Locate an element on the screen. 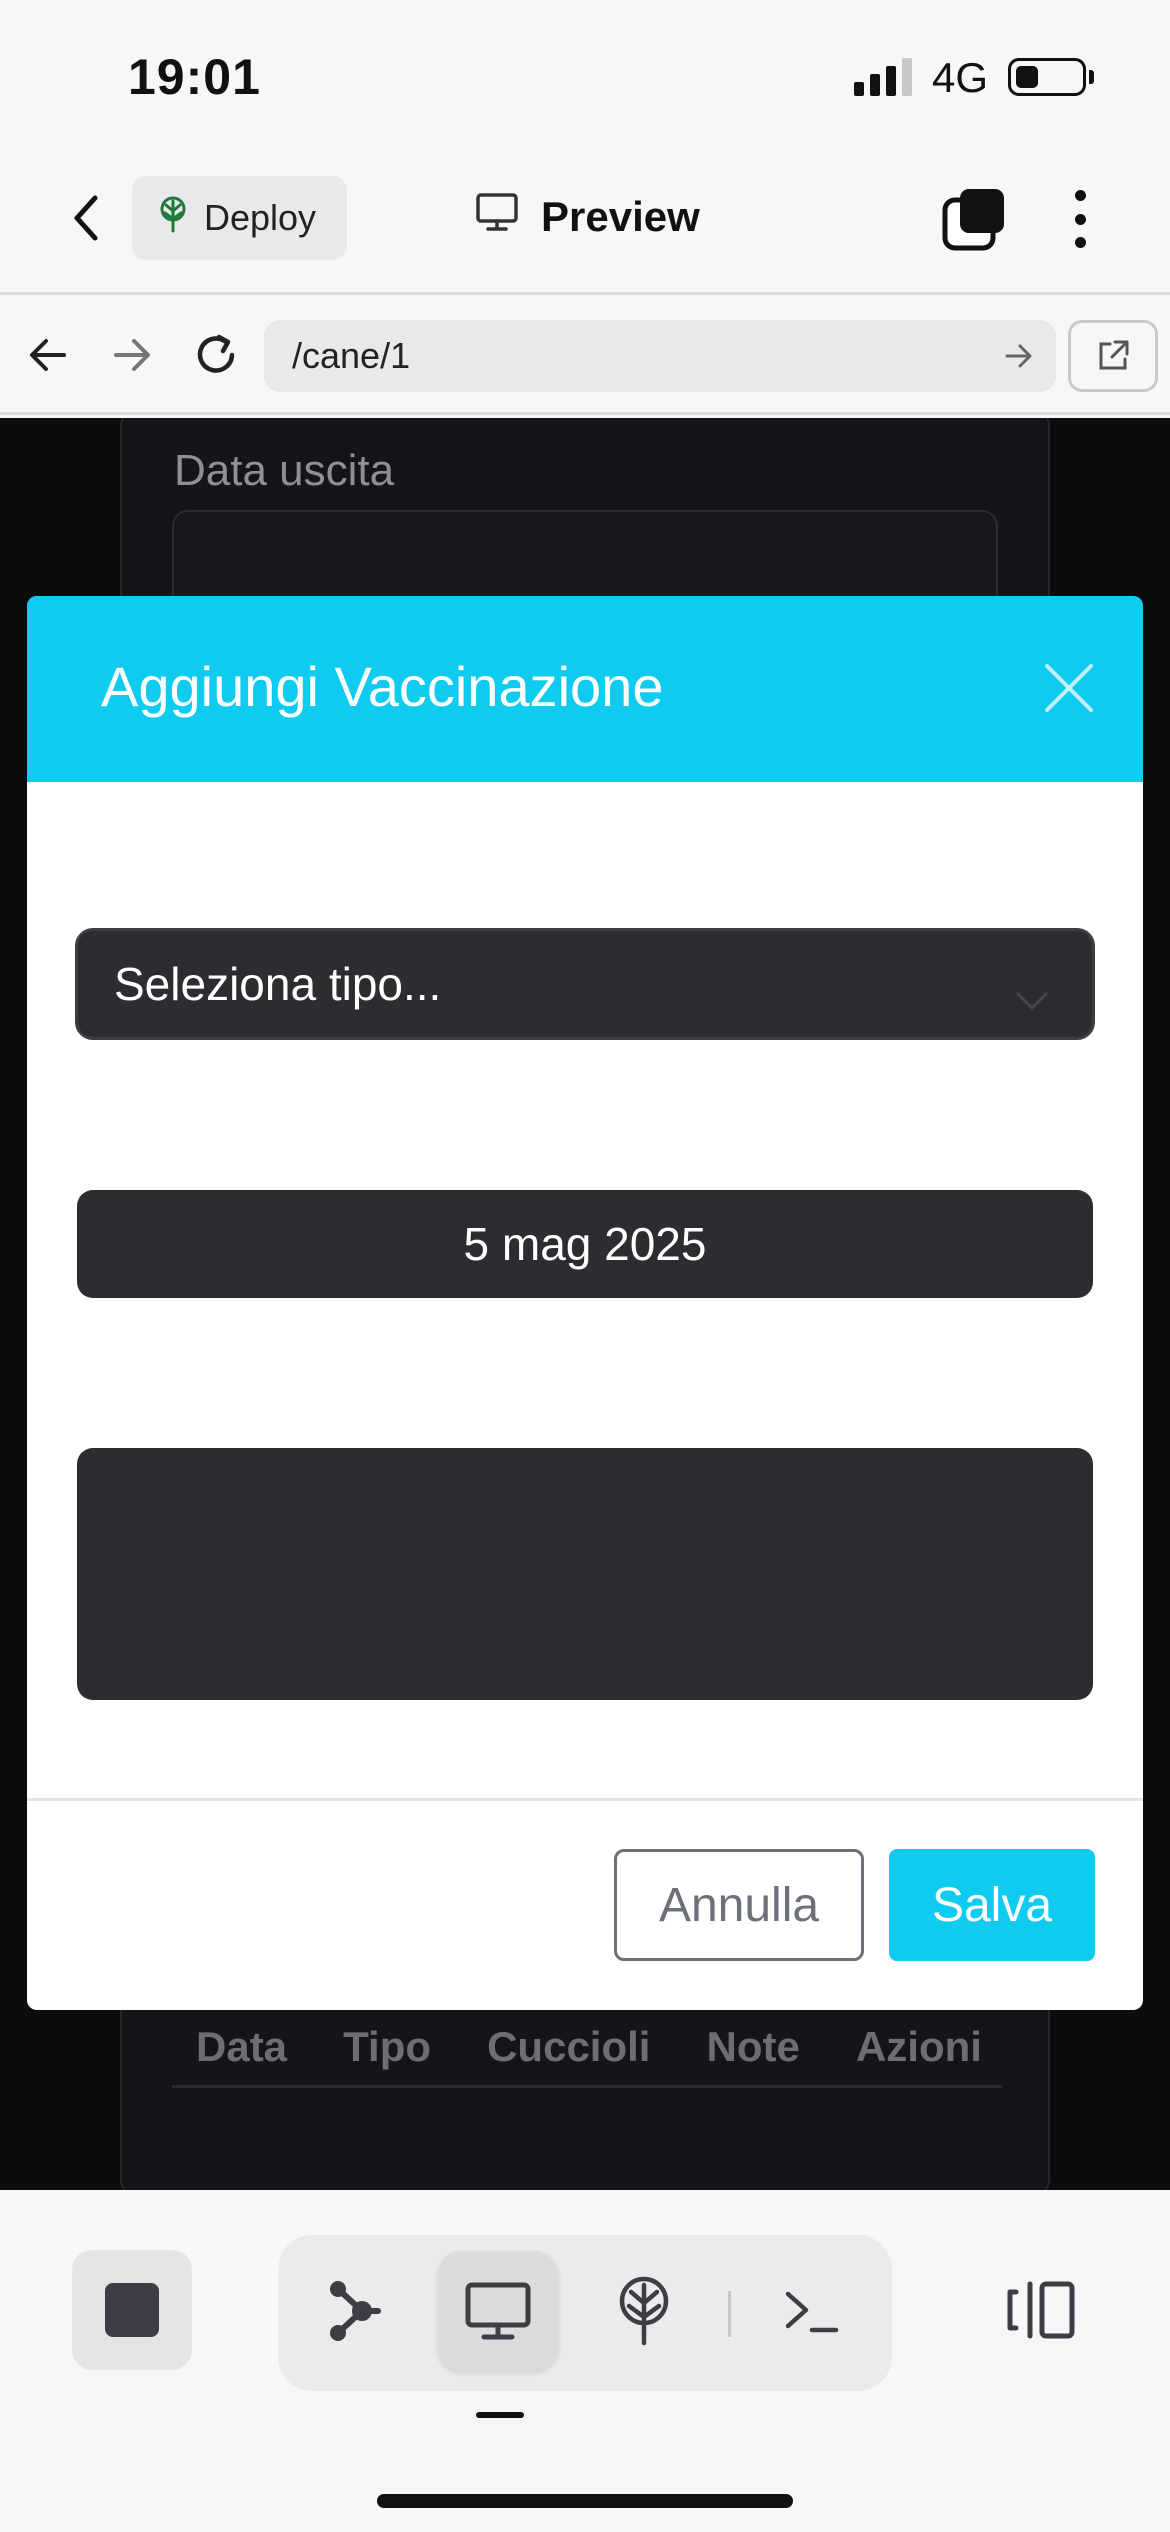 Image resolution: width=1170 pixels, height=2532 pixels. active-tab-indicator is located at coordinates (500, 2415).